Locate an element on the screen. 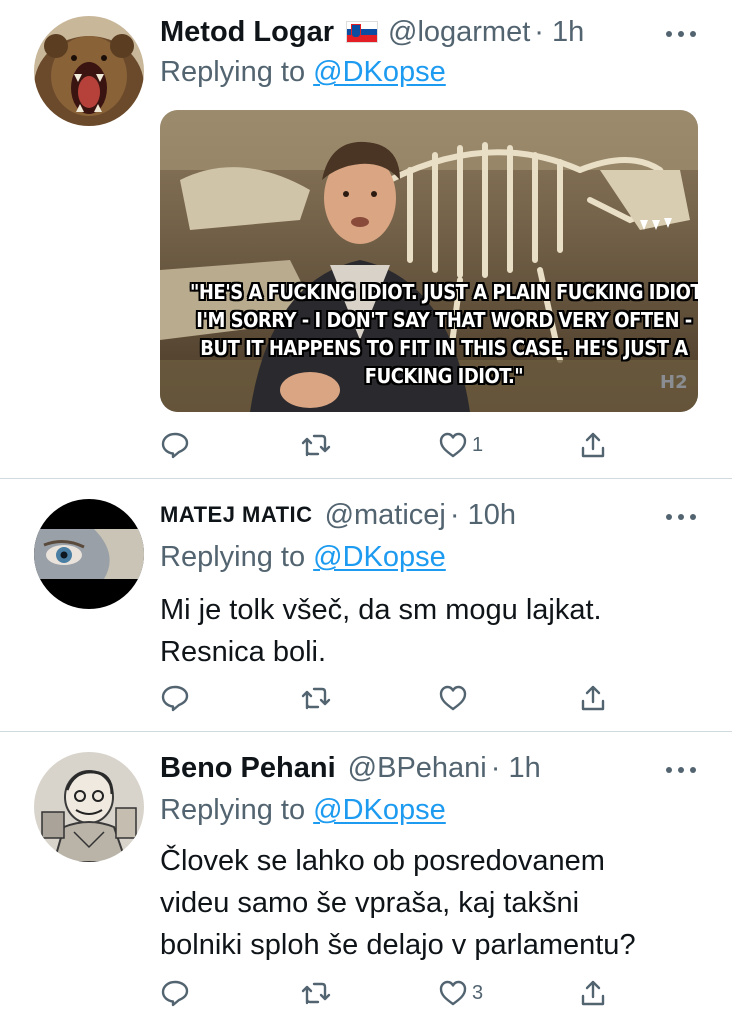 This screenshot has height=1024, width=732. eye-avatar is located at coordinates (89, 554).